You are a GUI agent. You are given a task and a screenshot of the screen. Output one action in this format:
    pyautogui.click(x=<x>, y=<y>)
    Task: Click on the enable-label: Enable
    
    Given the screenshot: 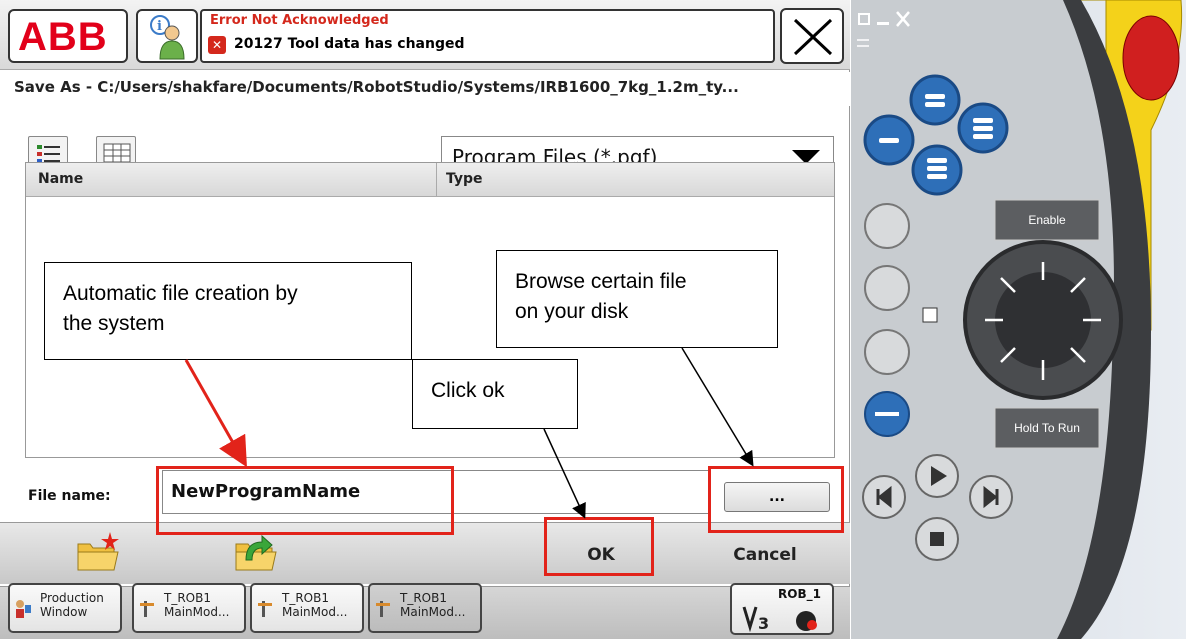 What is the action you would take?
    pyautogui.click(x=1047, y=220)
    